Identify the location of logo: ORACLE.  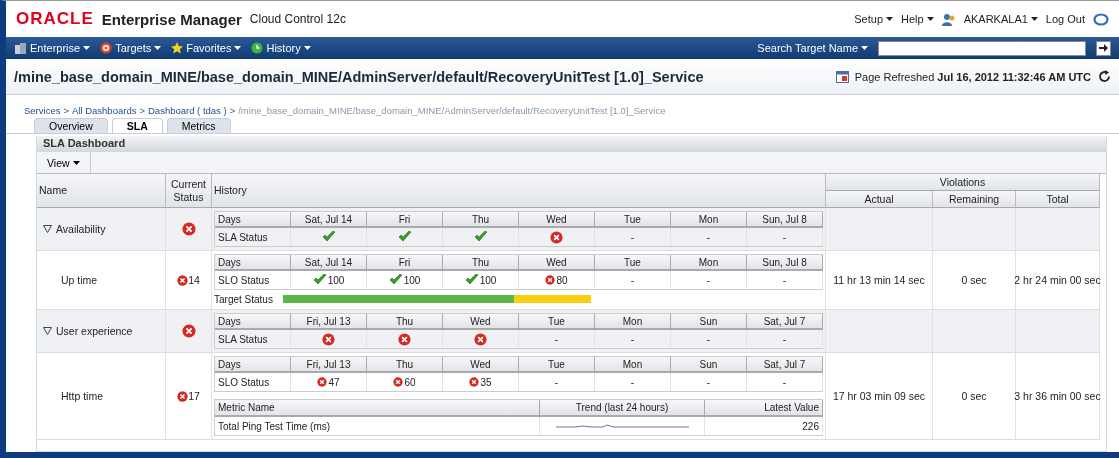
(55, 19).